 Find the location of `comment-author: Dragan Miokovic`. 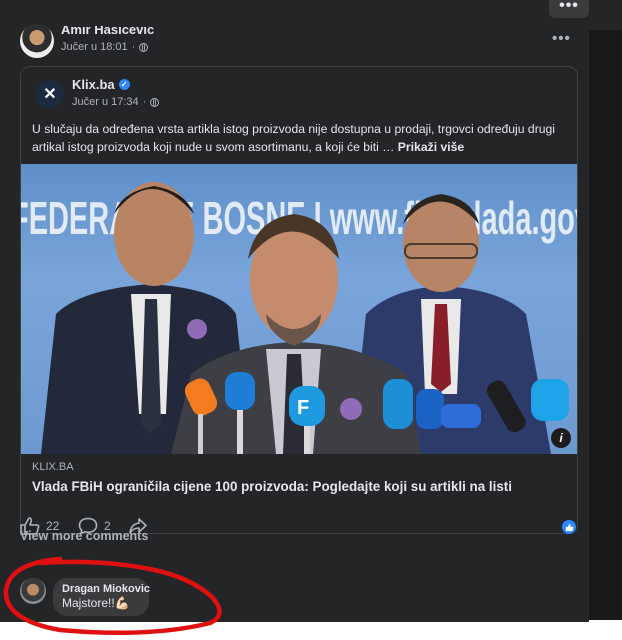

comment-author: Dragan Miokovic is located at coordinates (106, 589).